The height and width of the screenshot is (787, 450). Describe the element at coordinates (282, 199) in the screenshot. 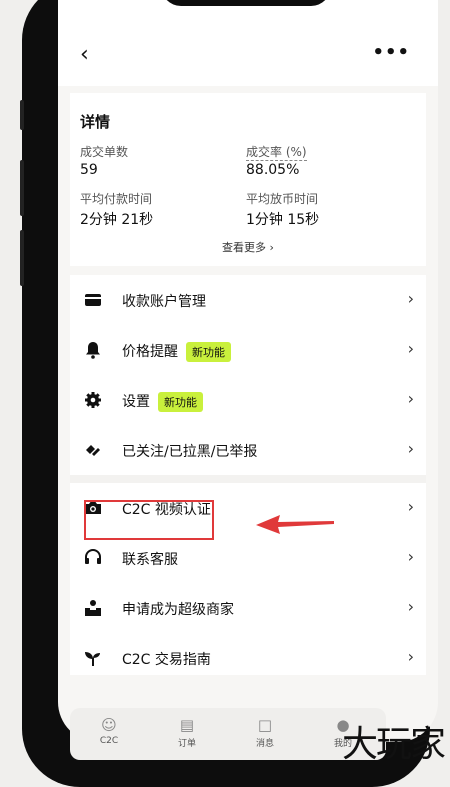

I see `release-time-label: 平均放币时间` at that location.